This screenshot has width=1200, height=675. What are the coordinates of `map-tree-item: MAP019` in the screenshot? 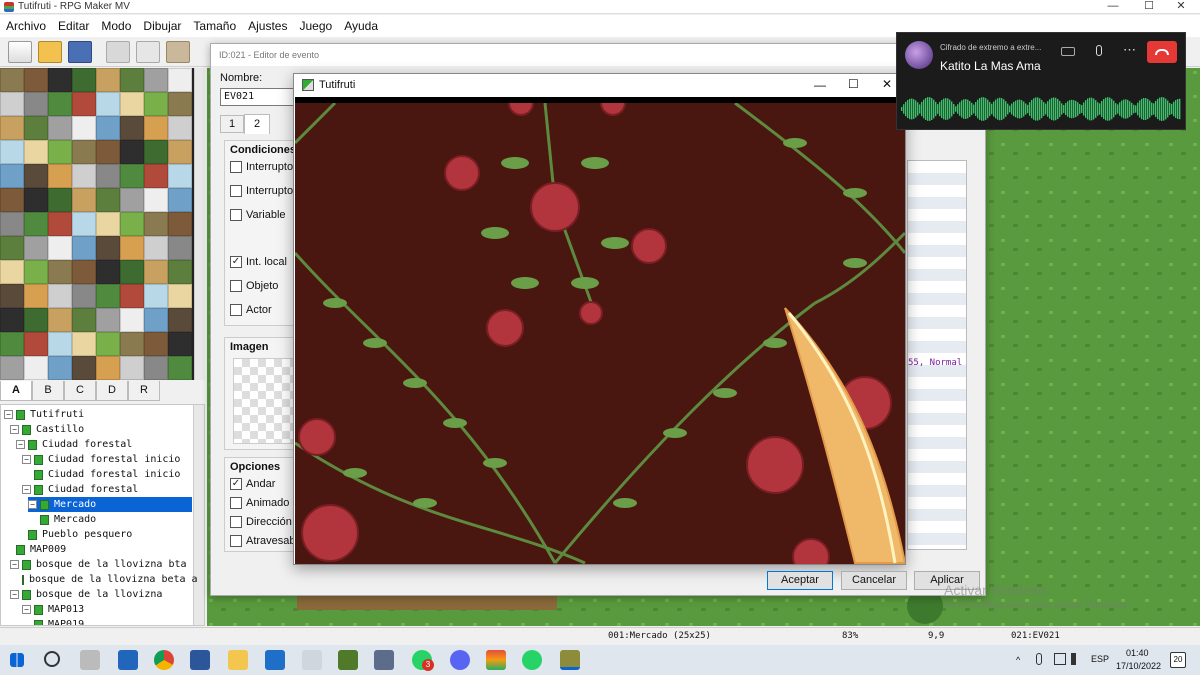 It's located at (113, 621).